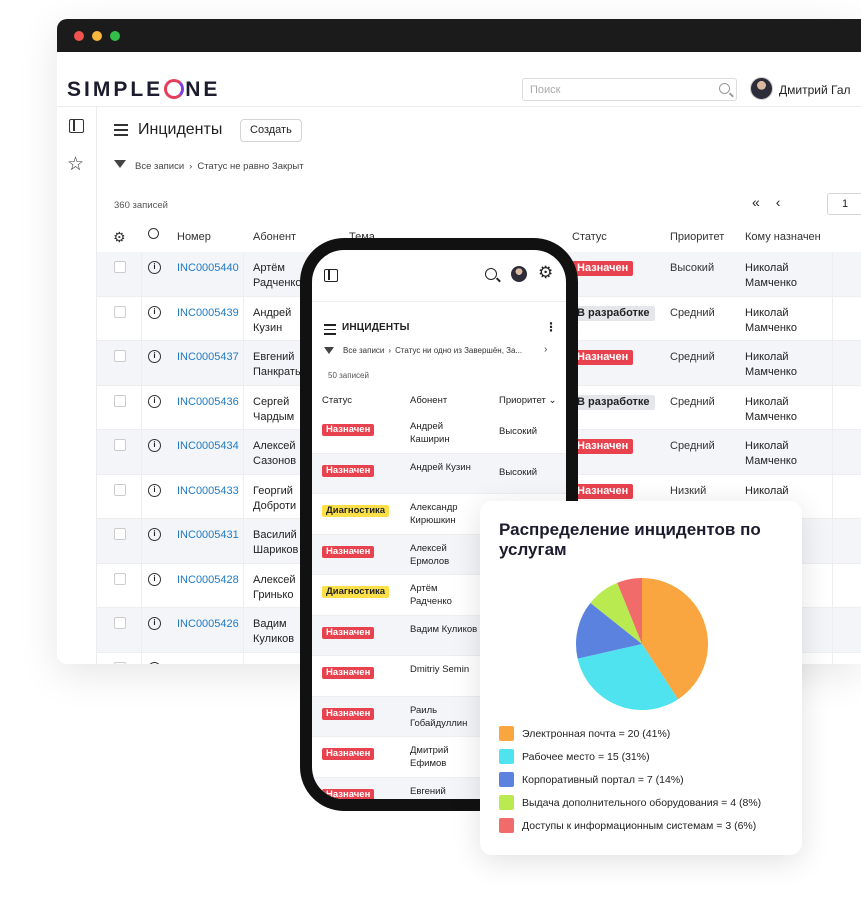  I want to click on maximize-window-dot, so click(115, 36).